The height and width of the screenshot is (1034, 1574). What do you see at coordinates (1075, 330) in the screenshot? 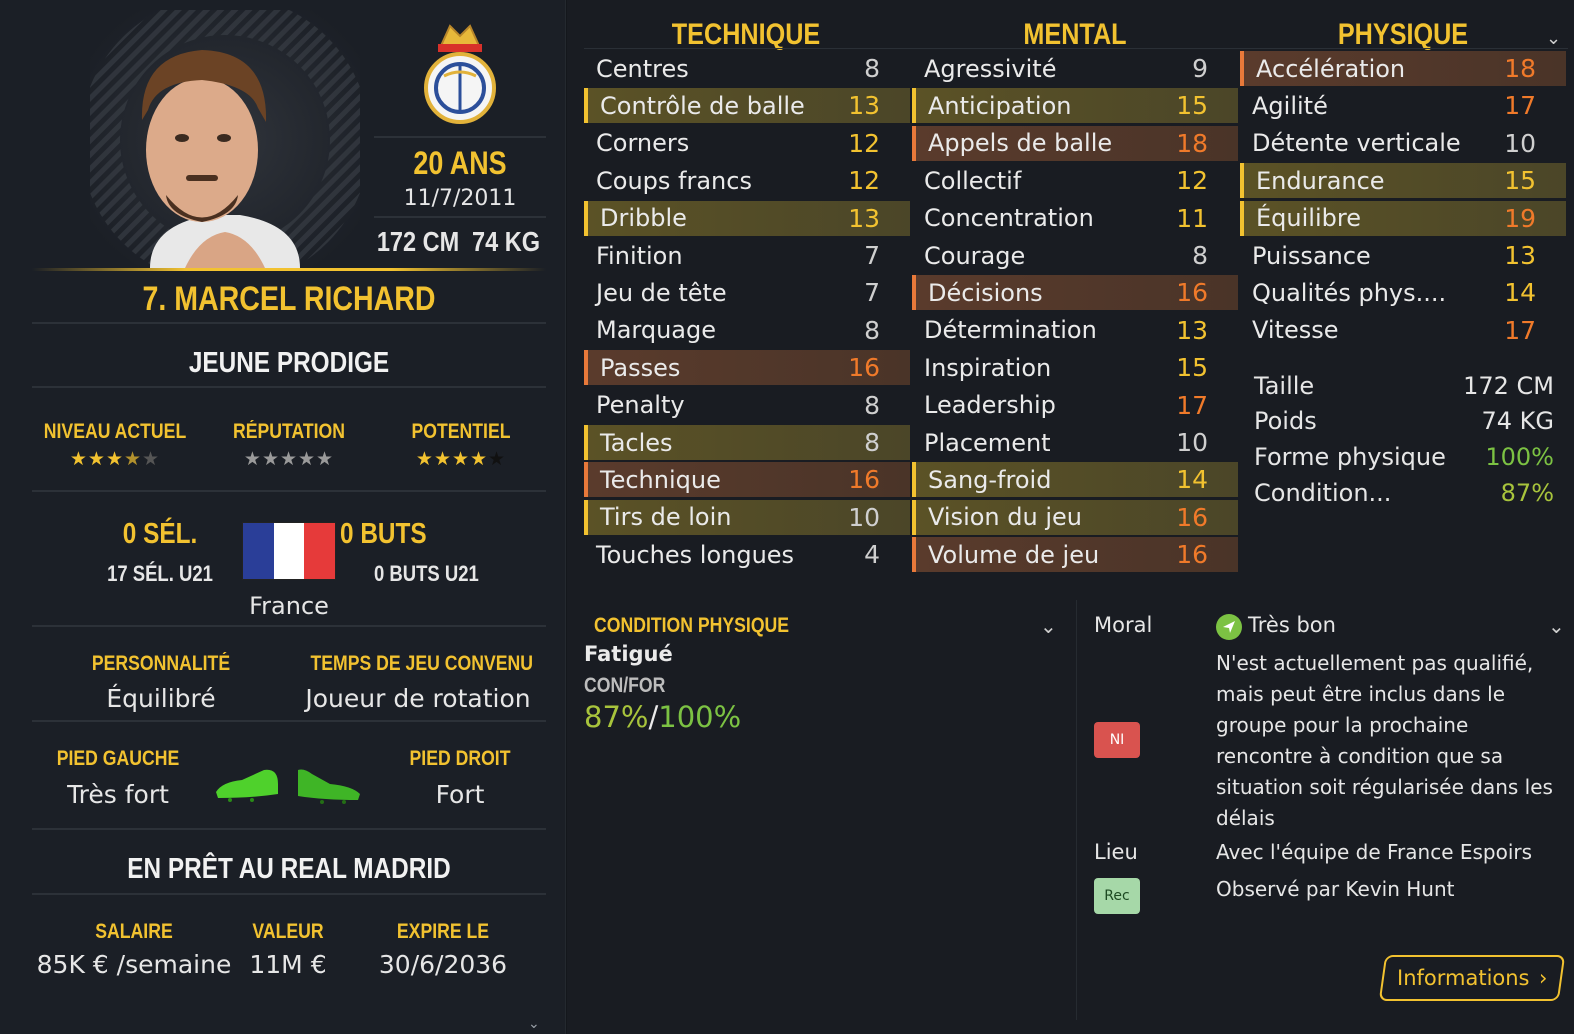
I see `attribute-row-mental: Détermination 13` at bounding box center [1075, 330].